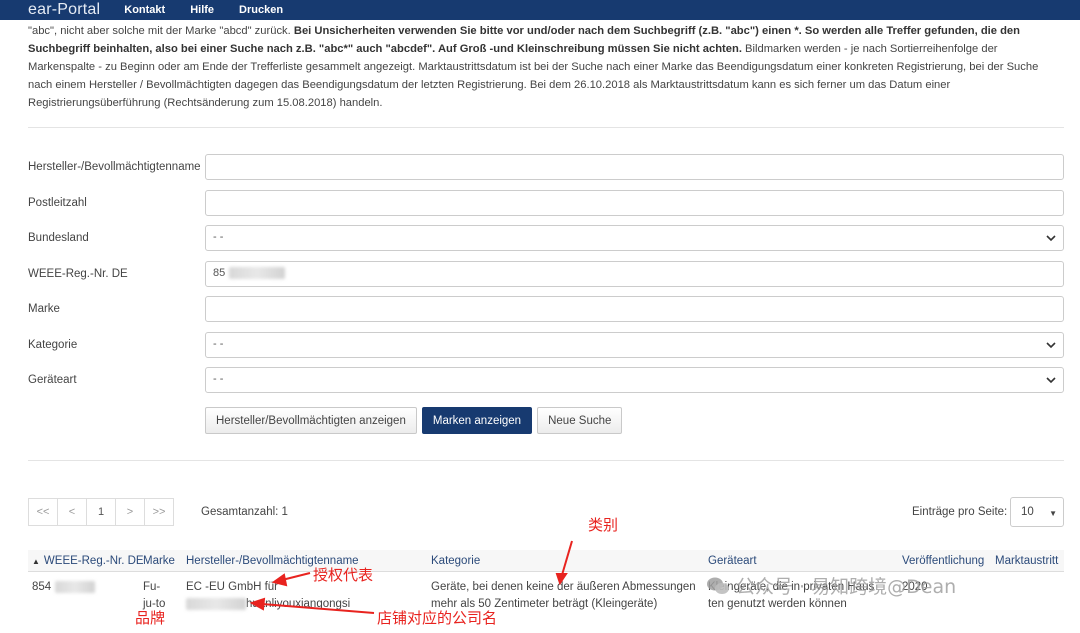  Describe the element at coordinates (150, 618) in the screenshot. I see `annotation-brand: 品牌` at that location.